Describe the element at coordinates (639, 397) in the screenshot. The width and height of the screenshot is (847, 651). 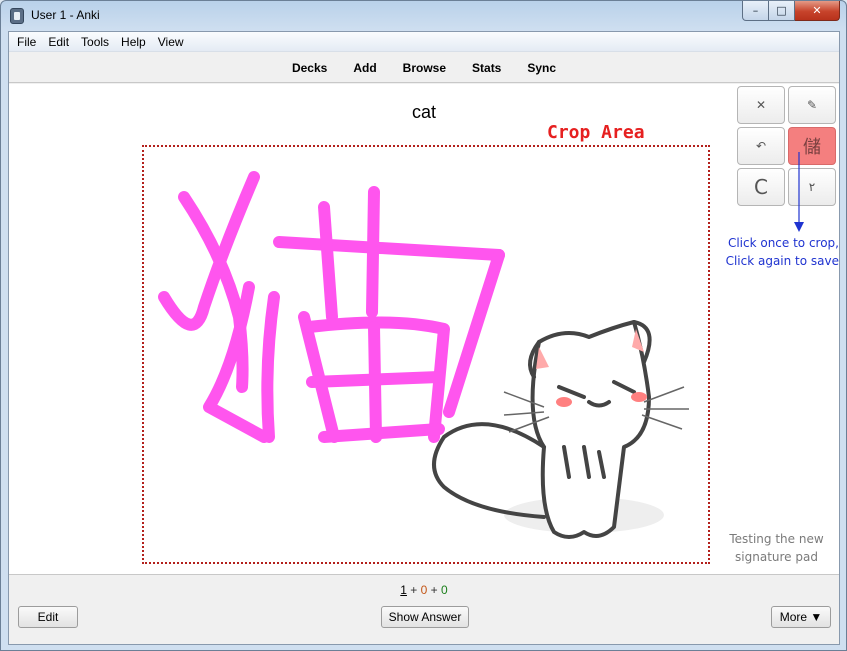
I see `cat-blush-right` at that location.